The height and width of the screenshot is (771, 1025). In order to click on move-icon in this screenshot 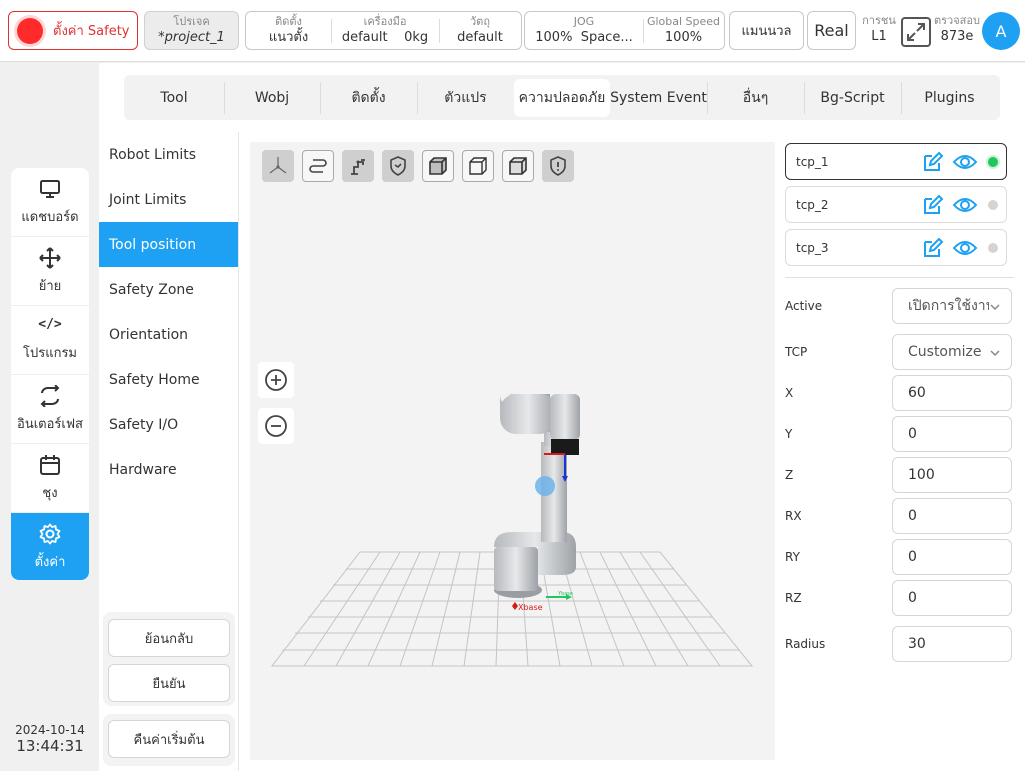, I will do `click(50, 257)`.